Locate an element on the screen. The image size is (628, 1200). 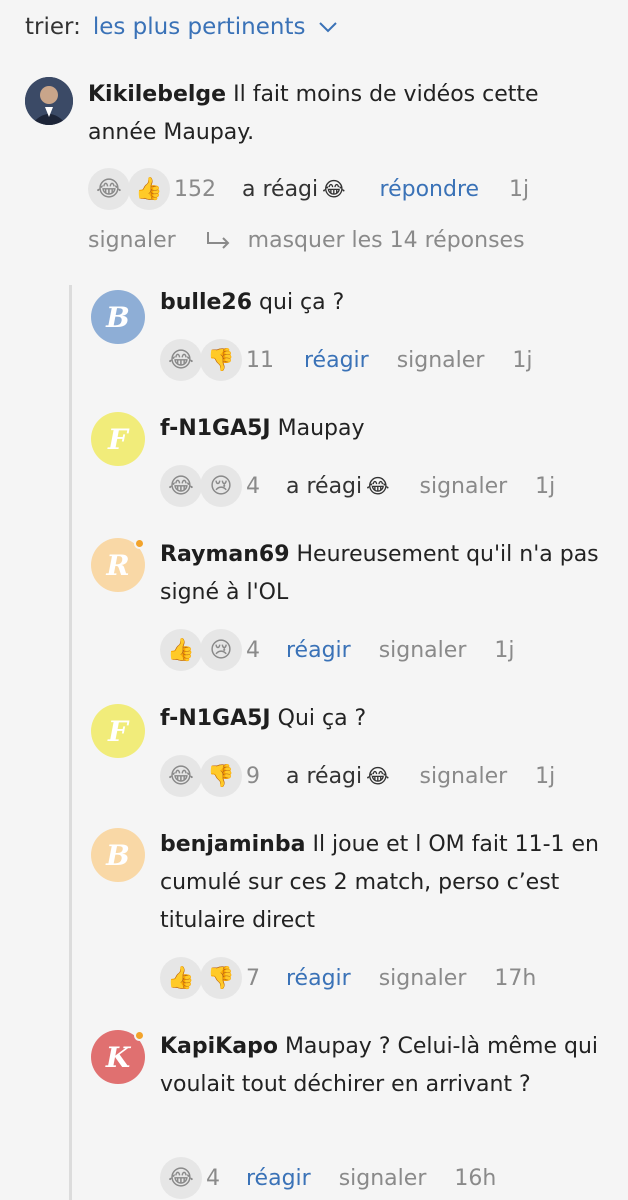
reply-actions: 😂 😢 4 a réagi 😂 signaler 1j is located at coordinates (357, 486).